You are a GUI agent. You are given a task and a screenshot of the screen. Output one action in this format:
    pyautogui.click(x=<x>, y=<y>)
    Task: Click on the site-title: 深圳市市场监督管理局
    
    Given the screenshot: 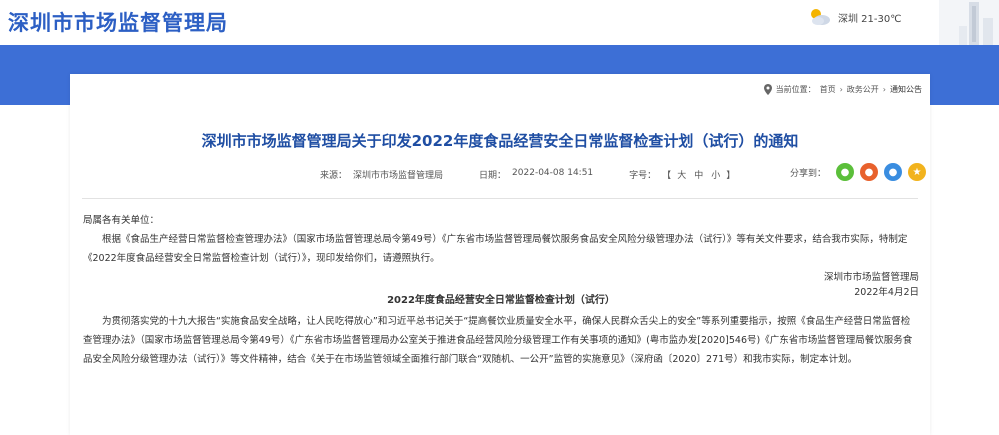 What is the action you would take?
    pyautogui.click(x=118, y=22)
    